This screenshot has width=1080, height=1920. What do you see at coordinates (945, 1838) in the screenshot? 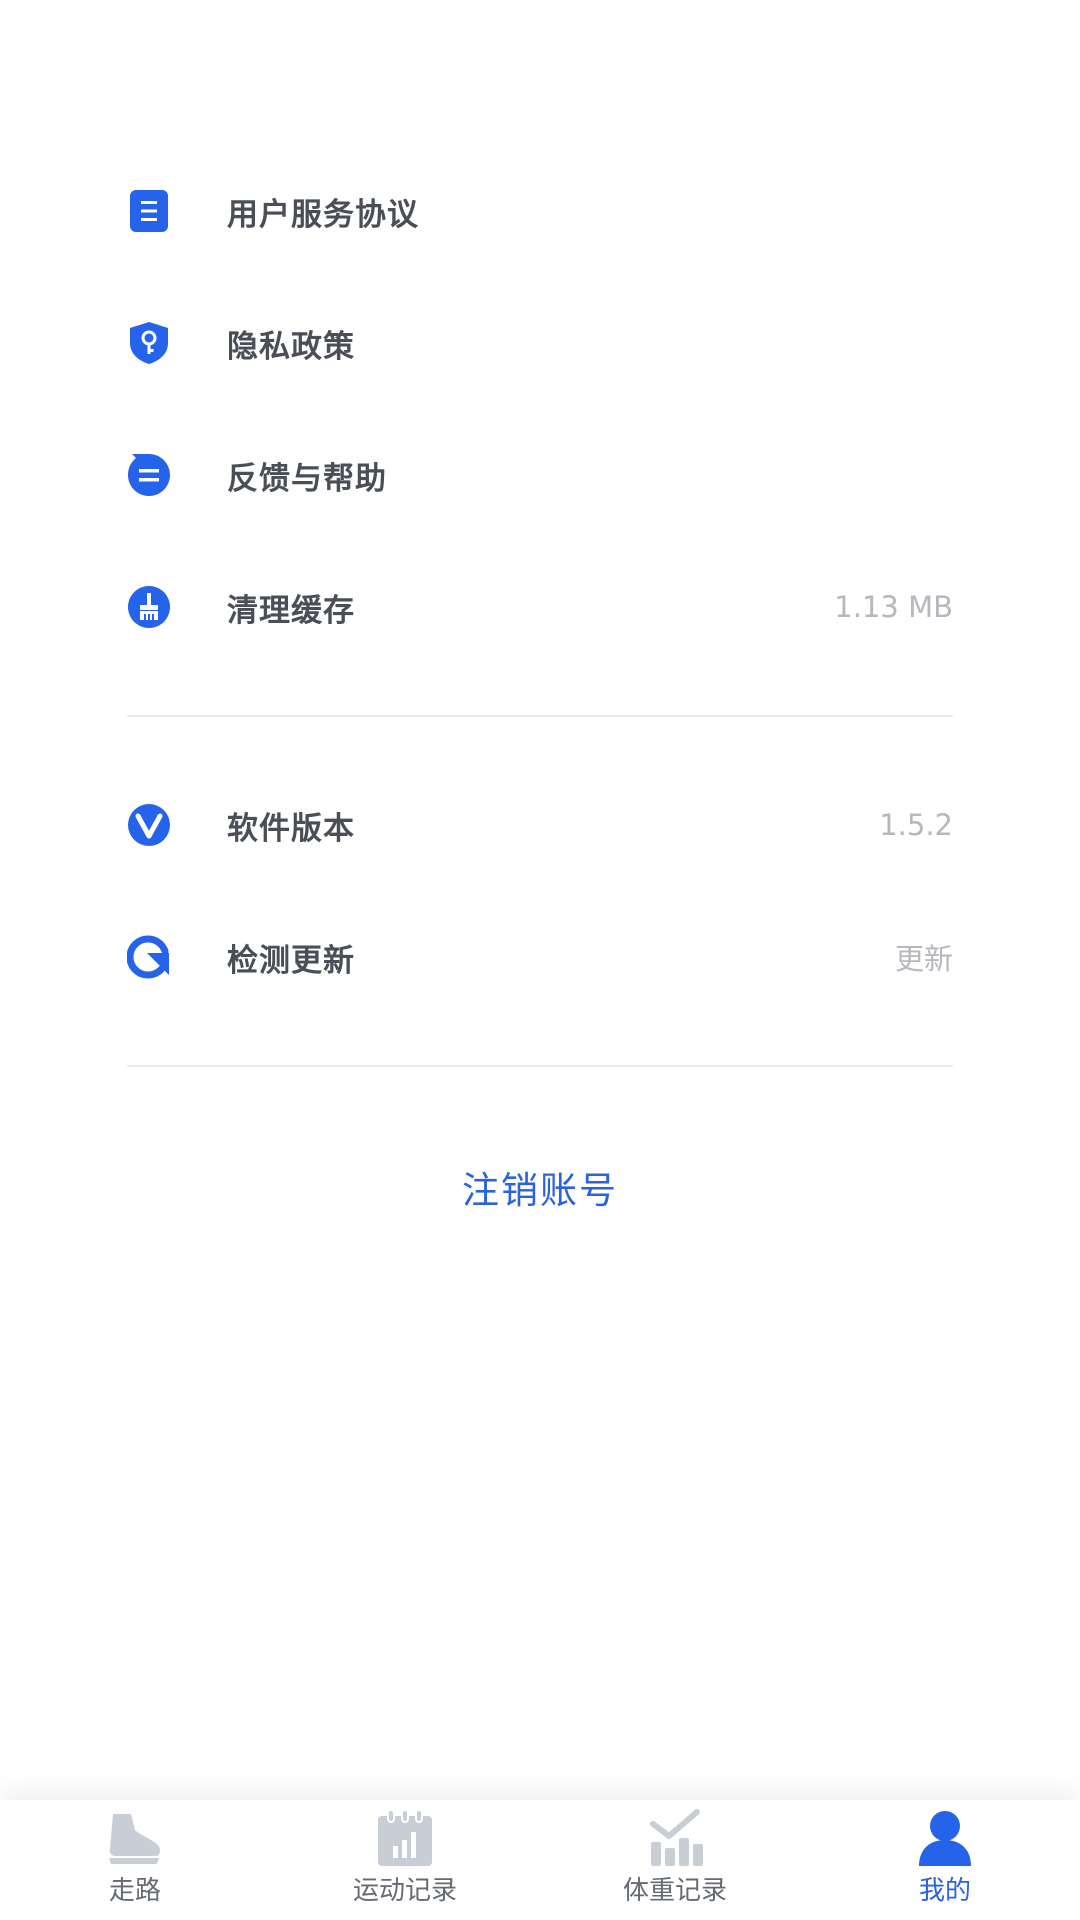
I see `person-icon` at bounding box center [945, 1838].